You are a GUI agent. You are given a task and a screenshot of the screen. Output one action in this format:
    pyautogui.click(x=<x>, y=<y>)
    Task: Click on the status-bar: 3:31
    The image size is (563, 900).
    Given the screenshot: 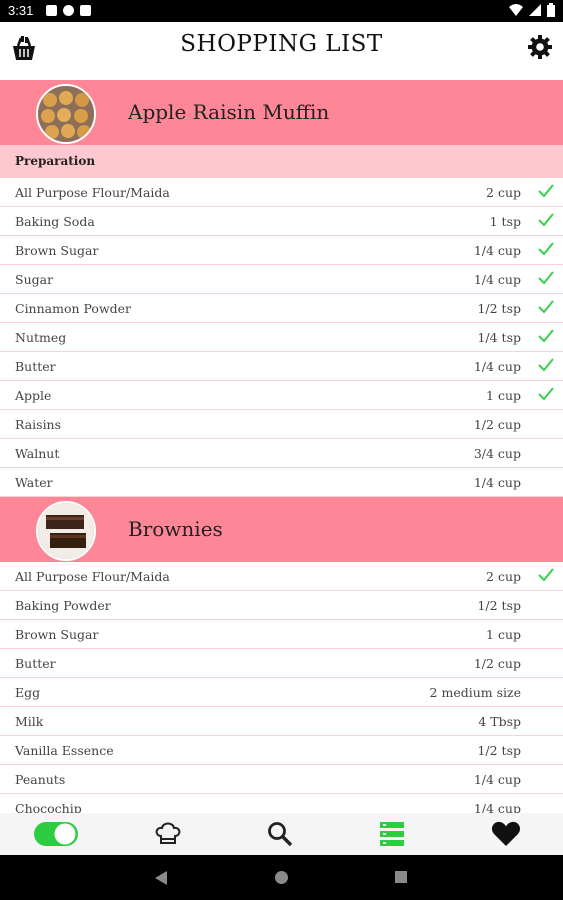 What is the action you would take?
    pyautogui.click(x=281, y=11)
    